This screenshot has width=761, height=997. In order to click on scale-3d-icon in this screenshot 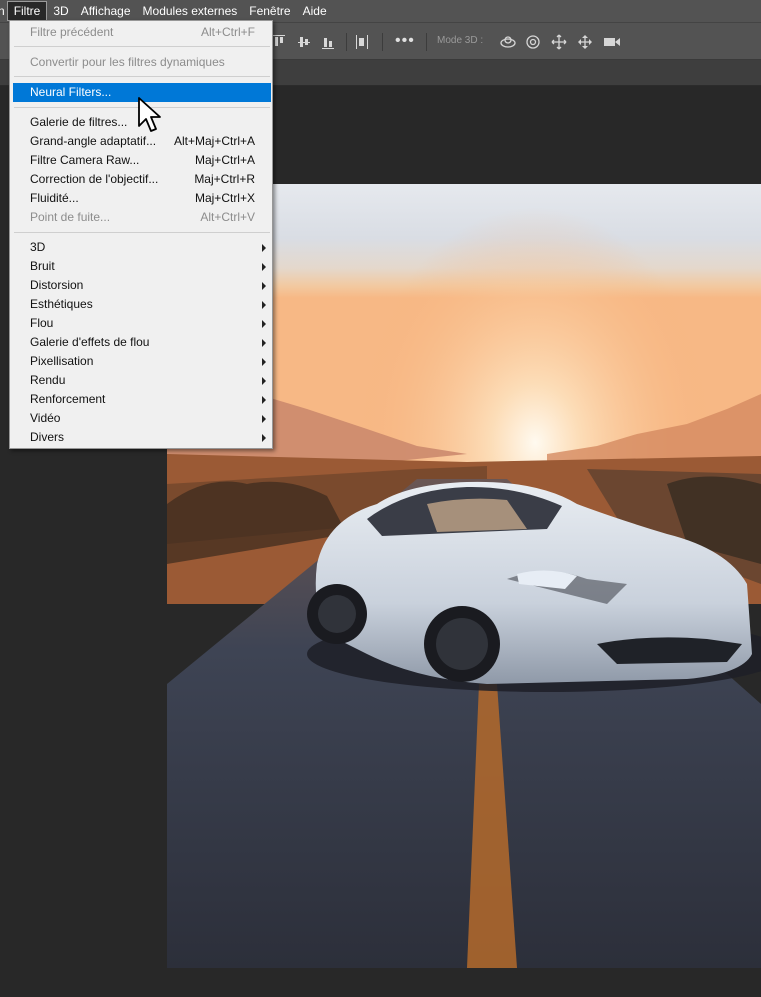, I will do `click(612, 42)`.